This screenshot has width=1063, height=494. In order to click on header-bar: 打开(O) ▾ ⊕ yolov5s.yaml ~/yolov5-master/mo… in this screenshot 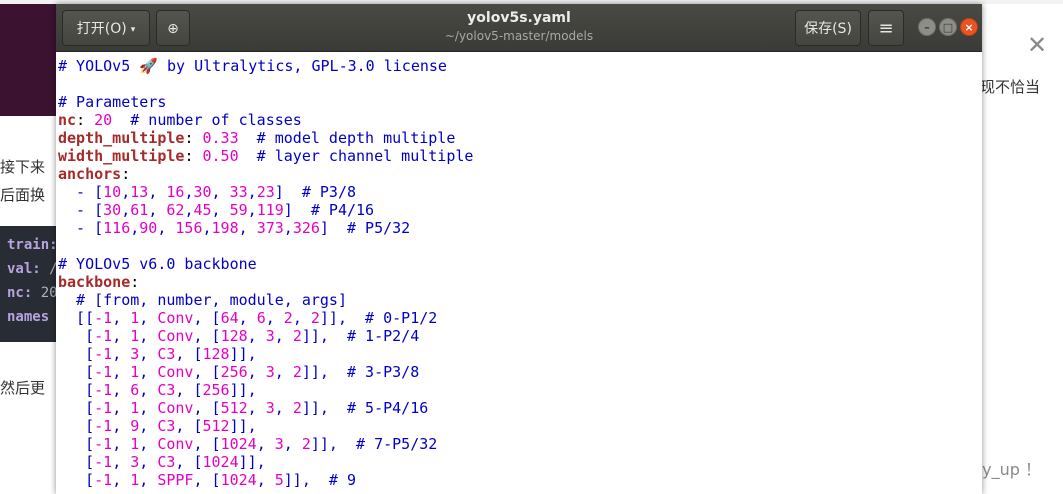, I will do `click(519, 28)`.